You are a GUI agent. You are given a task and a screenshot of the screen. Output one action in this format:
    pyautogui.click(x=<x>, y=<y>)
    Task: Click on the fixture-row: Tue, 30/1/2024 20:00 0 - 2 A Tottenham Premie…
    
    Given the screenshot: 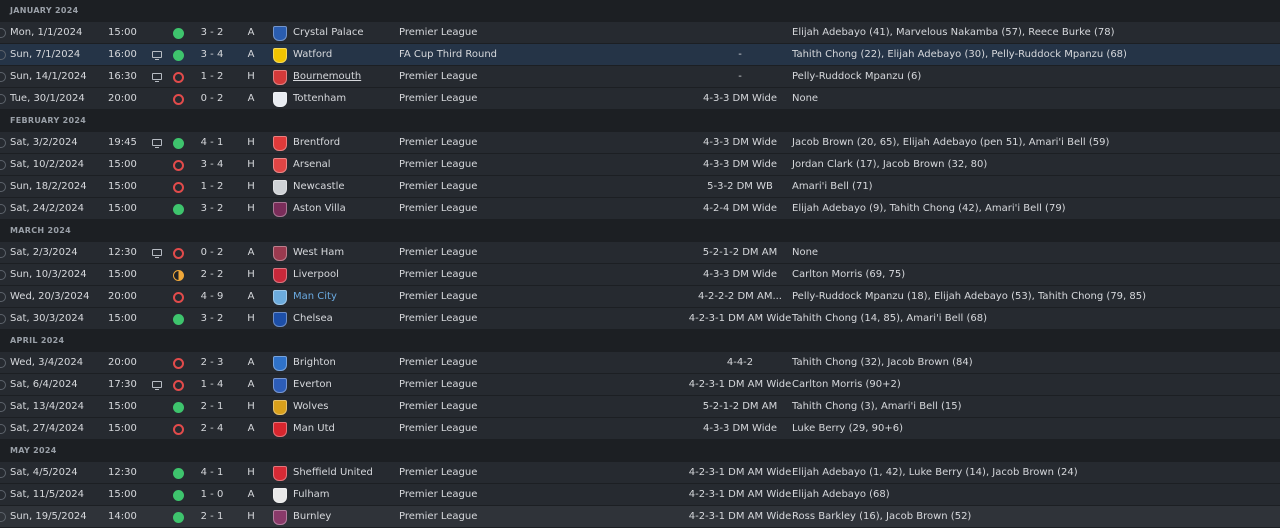 What is the action you would take?
    pyautogui.click(x=640, y=99)
    